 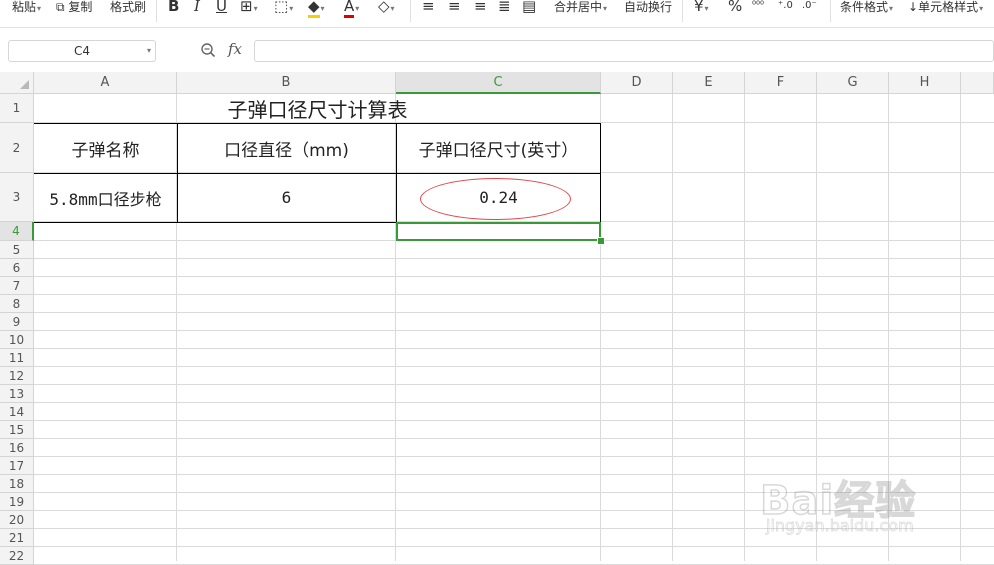 What do you see at coordinates (393, 8) in the screenshot?
I see `clear-dropdown-icon: ▾` at bounding box center [393, 8].